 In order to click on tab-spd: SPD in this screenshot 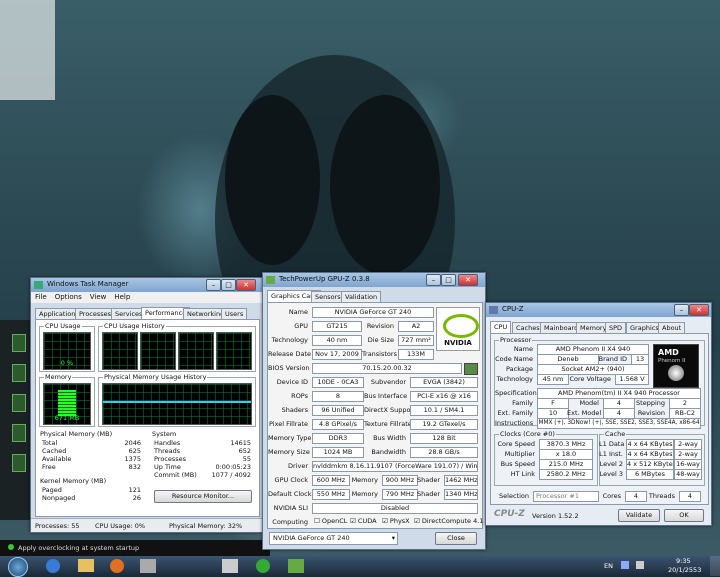, I will do `click(616, 327)`.